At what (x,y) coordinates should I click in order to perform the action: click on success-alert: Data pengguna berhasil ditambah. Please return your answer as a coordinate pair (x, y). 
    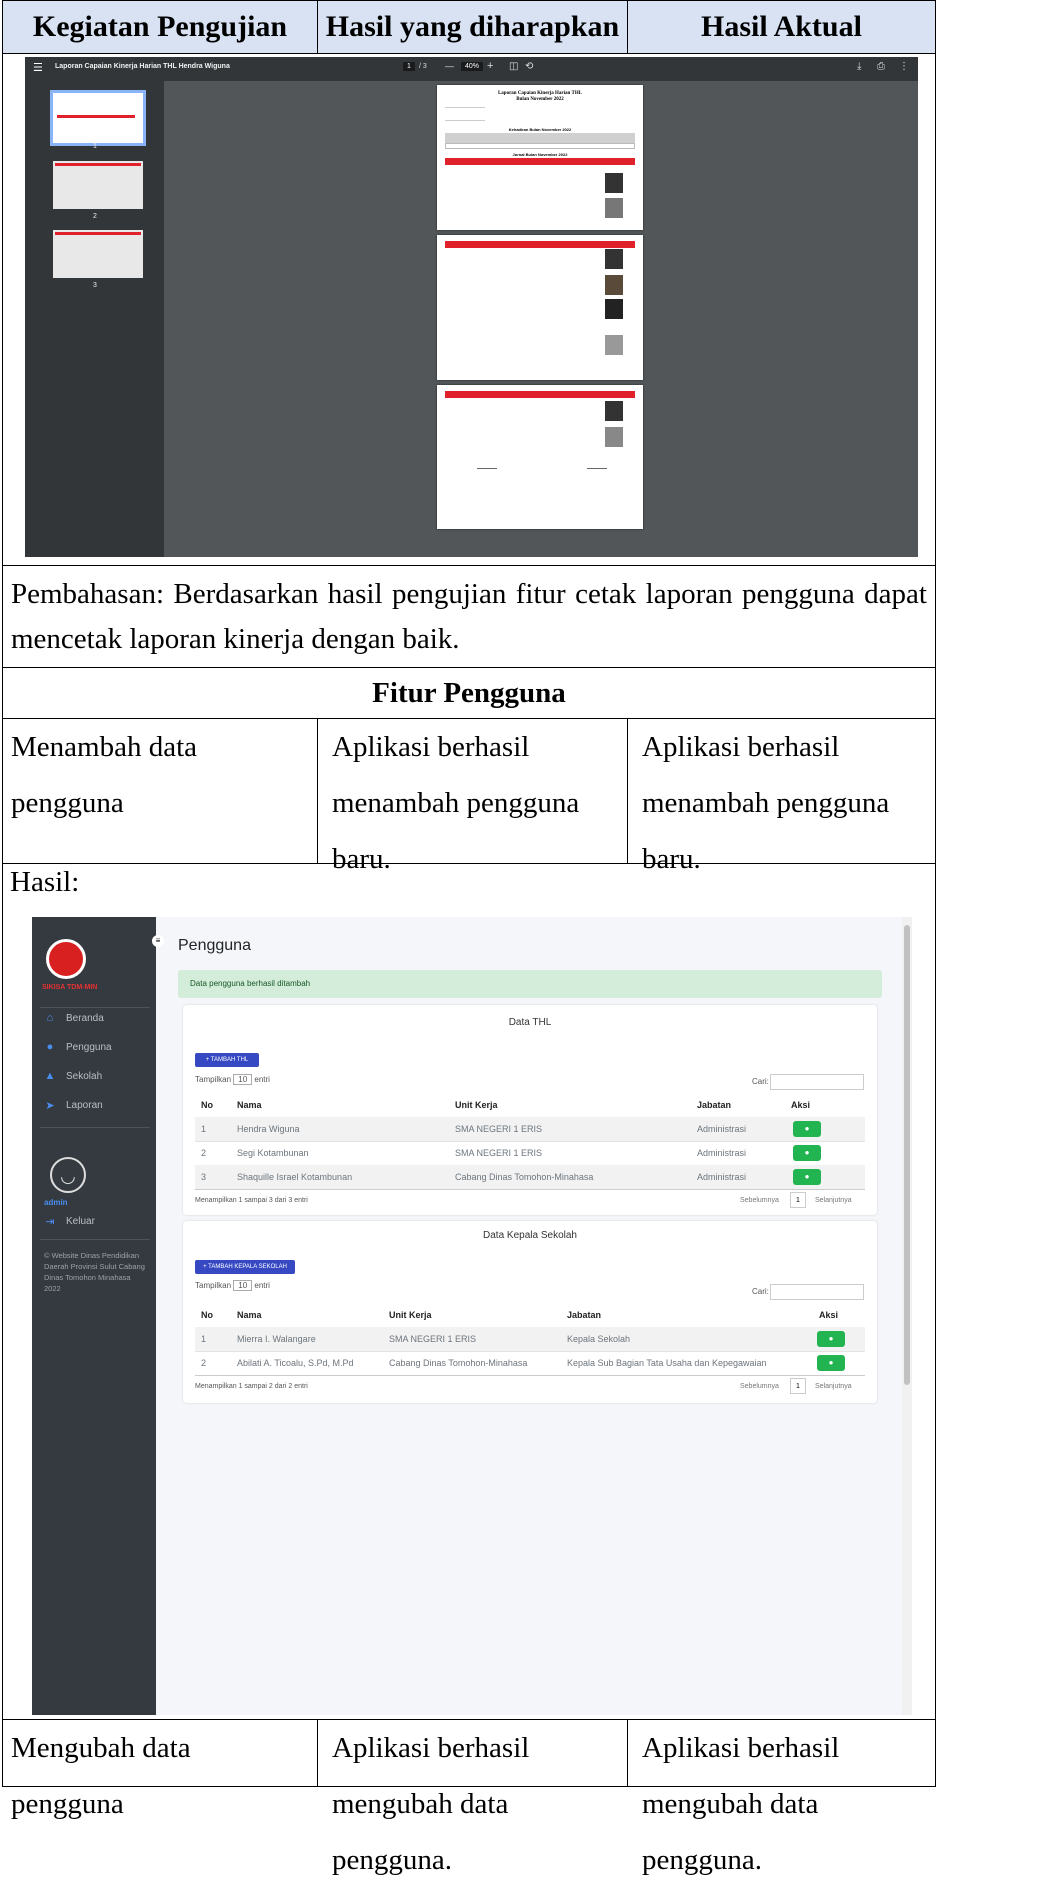
    Looking at the image, I should click on (530, 984).